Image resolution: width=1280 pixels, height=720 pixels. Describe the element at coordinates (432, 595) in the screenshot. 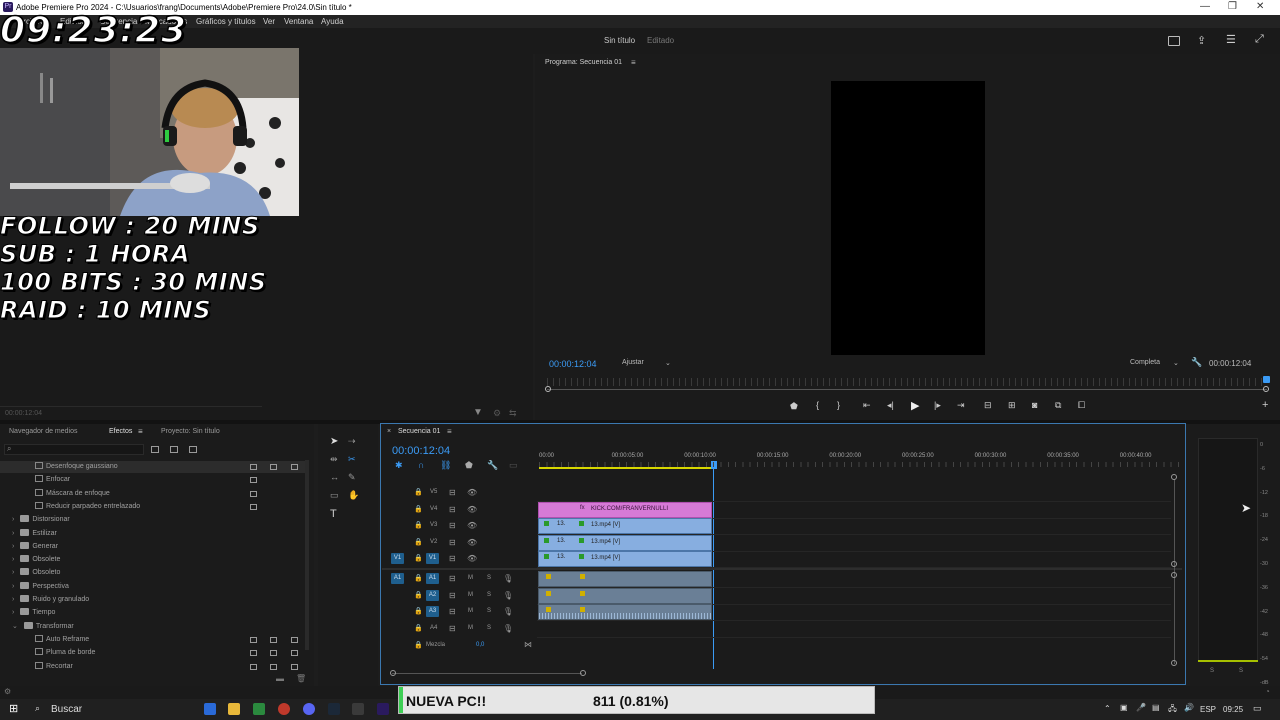

I see `track-target-toggle: A2` at that location.